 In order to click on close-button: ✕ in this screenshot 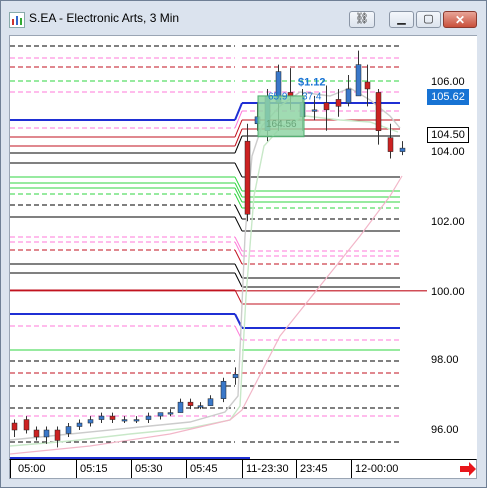, I will do `click(460, 19)`.